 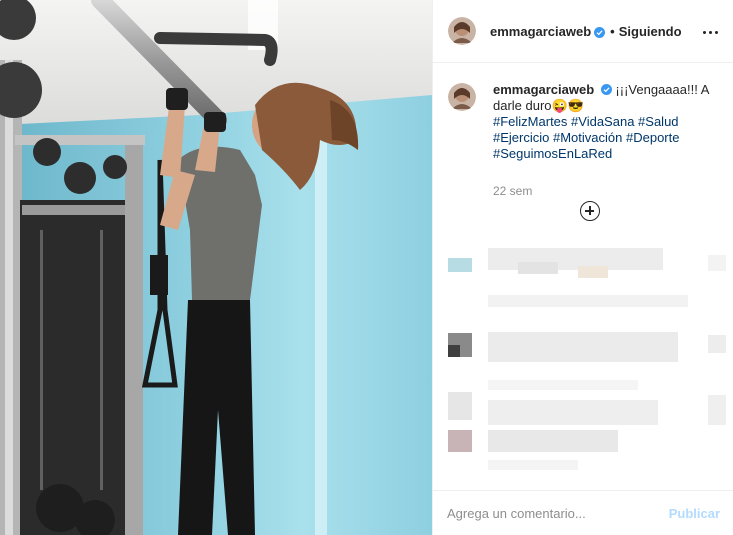 I want to click on avatar, so click(x=462, y=31).